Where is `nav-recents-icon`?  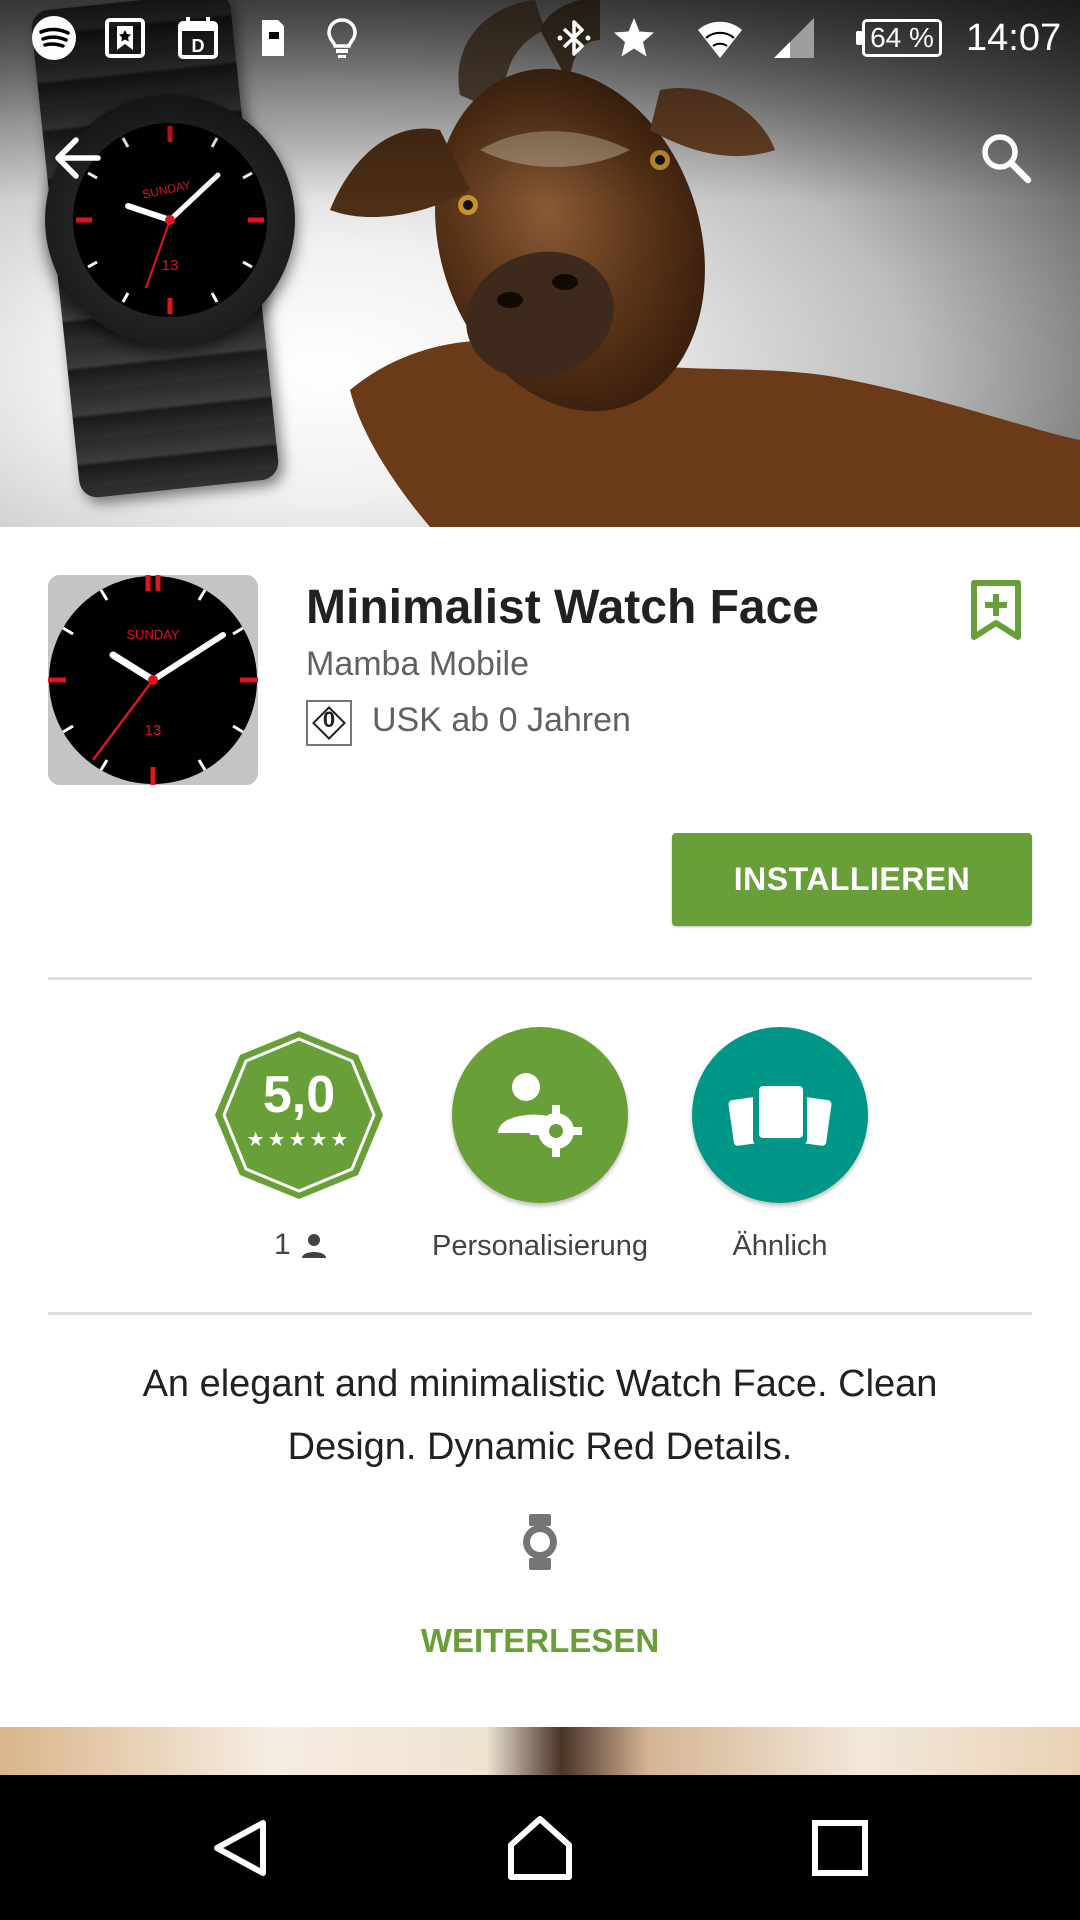
nav-recents-icon is located at coordinates (840, 1848).